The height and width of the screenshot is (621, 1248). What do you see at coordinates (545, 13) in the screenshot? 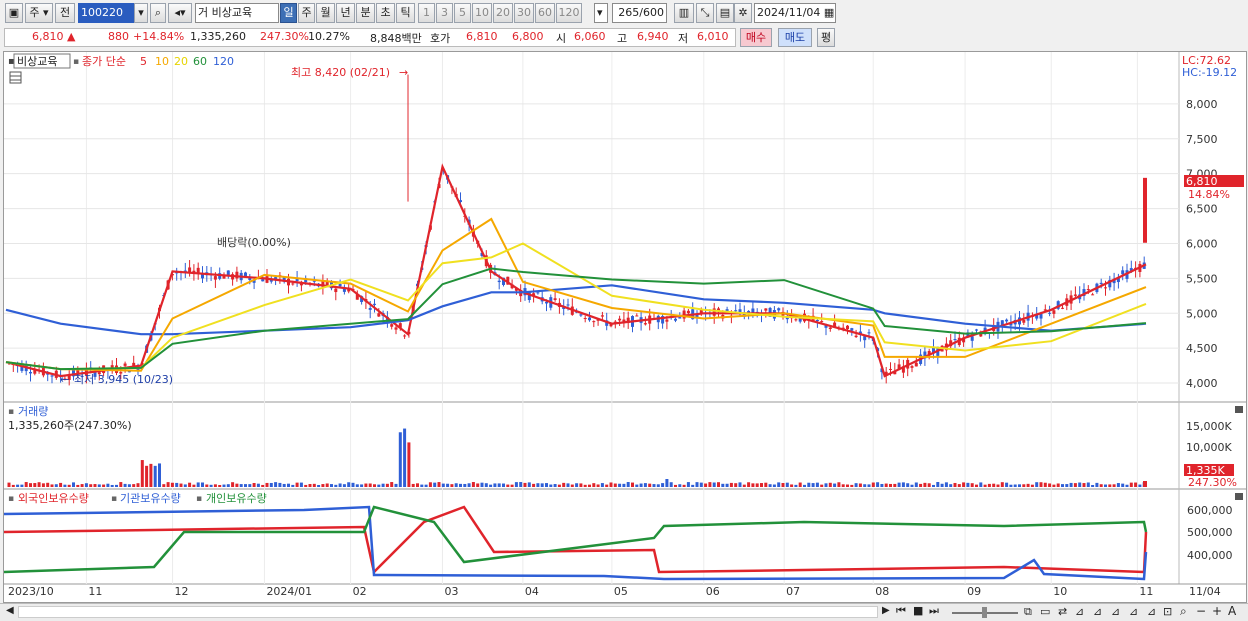
I see `interval-60: 60` at bounding box center [545, 13].